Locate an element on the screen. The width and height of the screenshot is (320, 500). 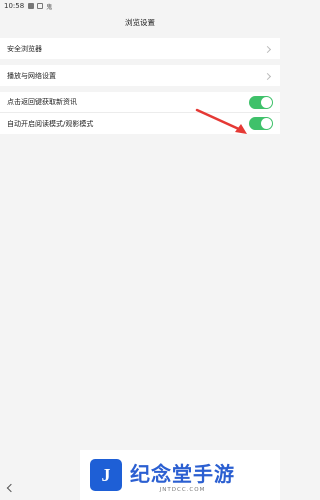
watermark-title: 纪念堂手游 is located at coordinates (182, 473).